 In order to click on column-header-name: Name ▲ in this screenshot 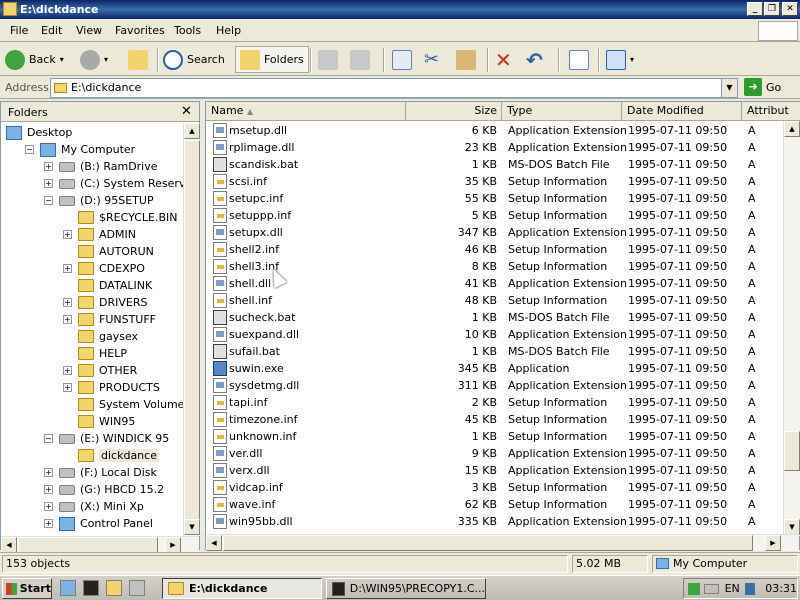, I will do `click(306, 111)`.